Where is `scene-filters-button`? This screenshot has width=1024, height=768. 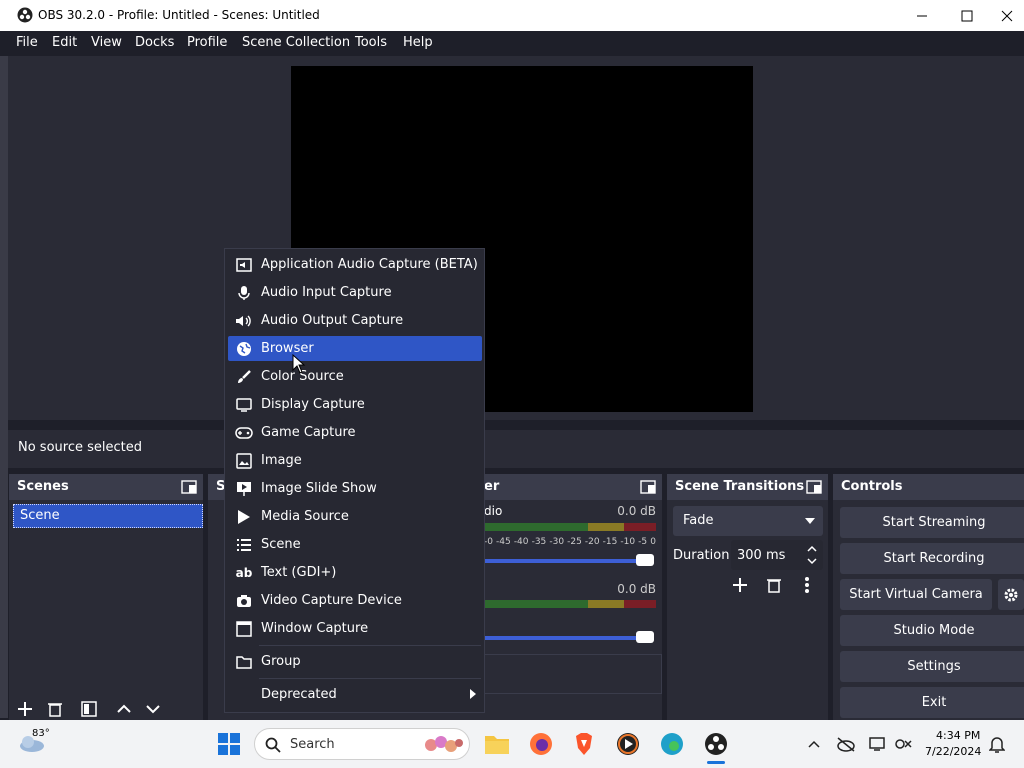
scene-filters-button is located at coordinates (89, 709).